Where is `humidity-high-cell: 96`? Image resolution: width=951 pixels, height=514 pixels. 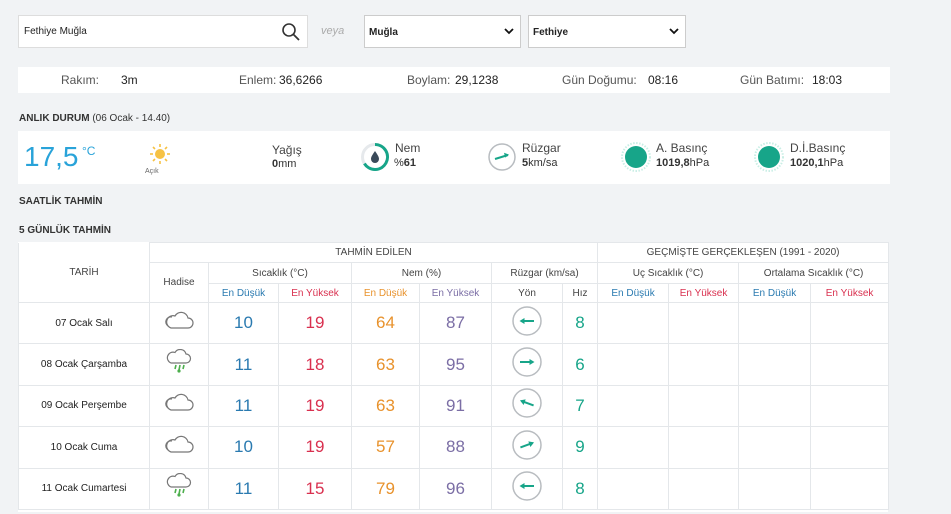
humidity-high-cell: 96 is located at coordinates (455, 488).